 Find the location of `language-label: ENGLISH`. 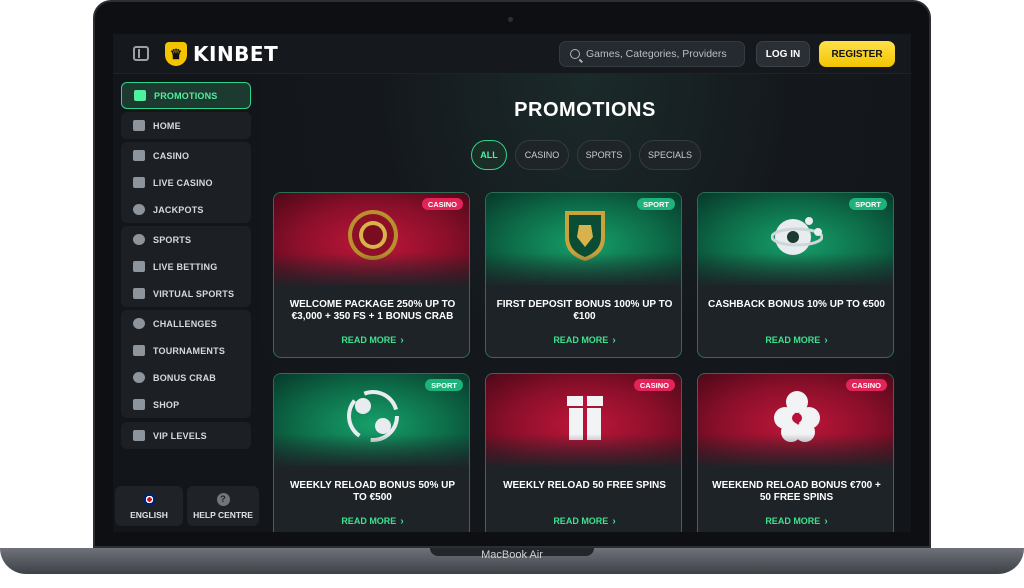

language-label: ENGLISH is located at coordinates (149, 514).